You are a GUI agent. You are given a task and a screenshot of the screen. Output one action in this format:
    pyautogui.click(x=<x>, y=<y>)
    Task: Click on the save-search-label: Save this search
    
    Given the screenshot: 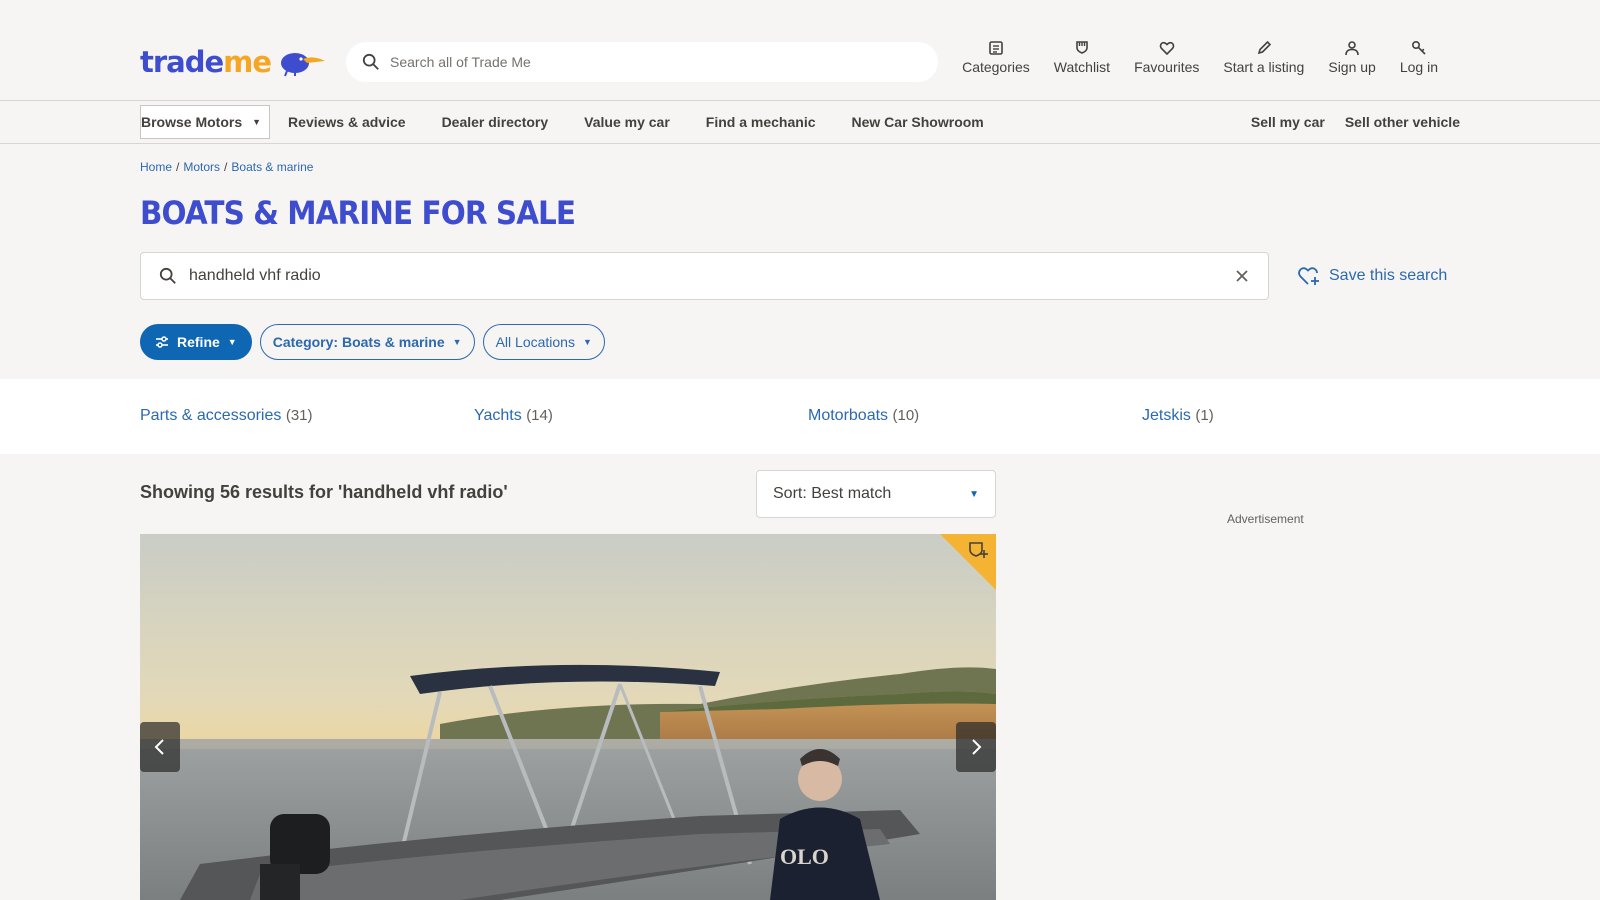 What is the action you would take?
    pyautogui.click(x=1388, y=275)
    